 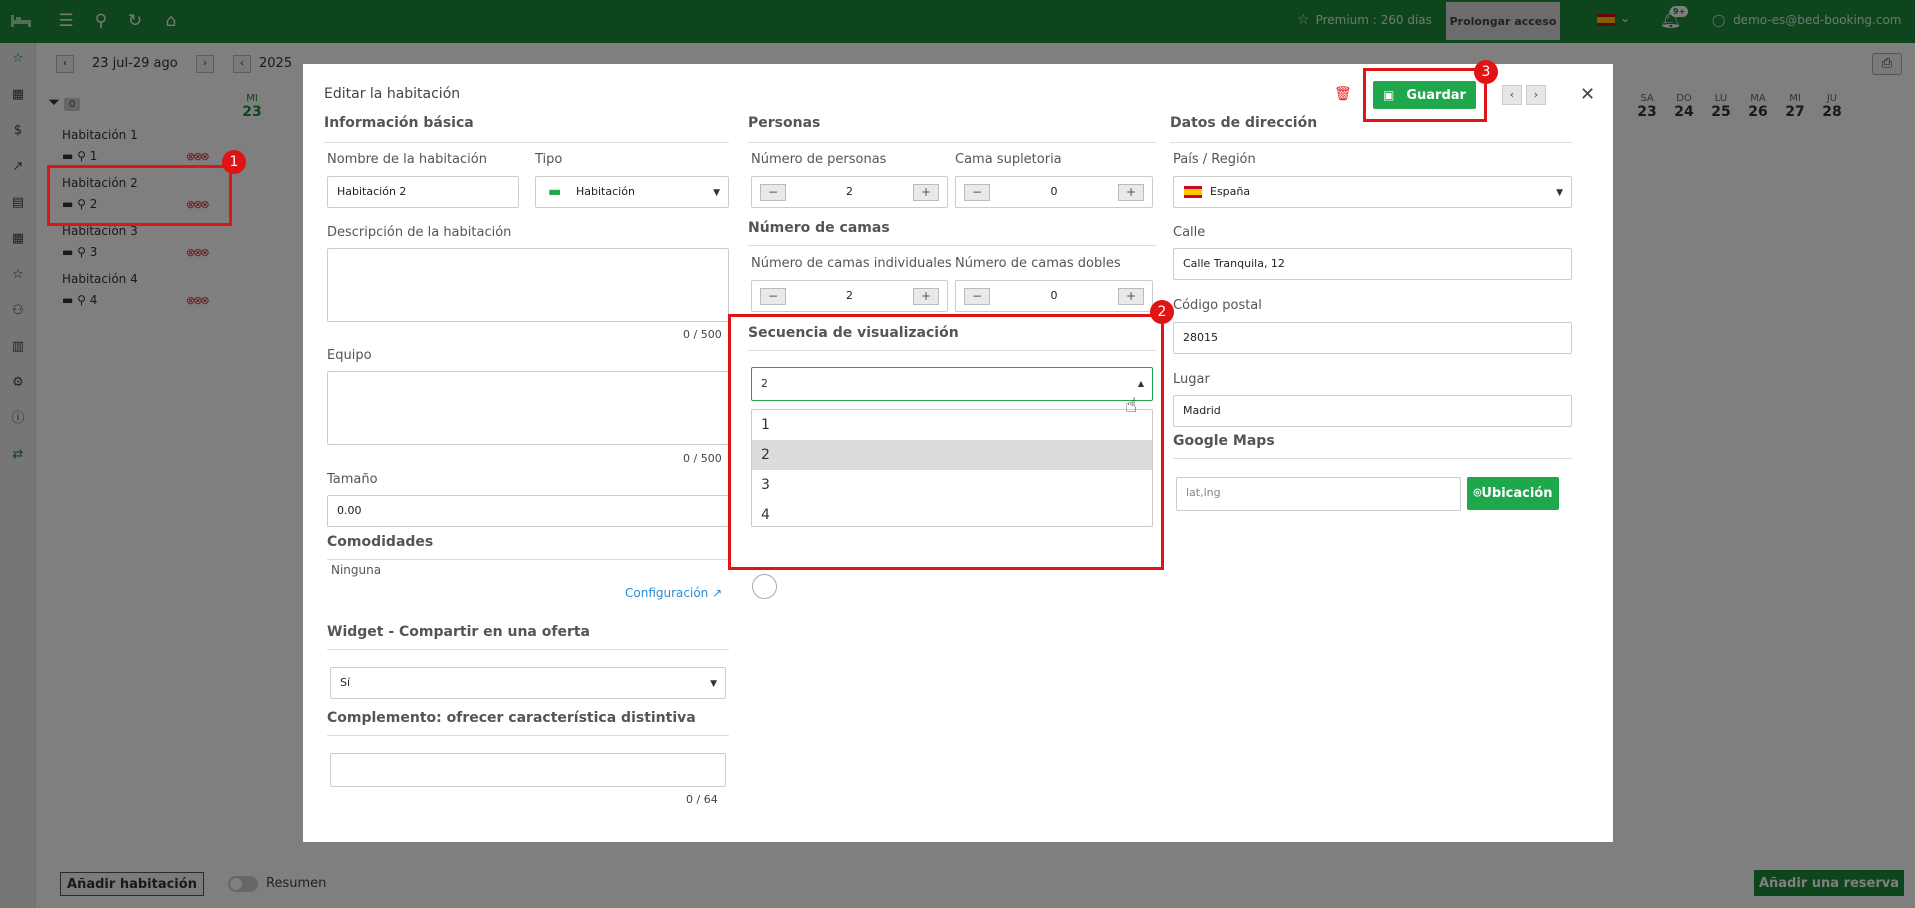 What do you see at coordinates (528, 285) in the screenshot?
I see `description-textarea` at bounding box center [528, 285].